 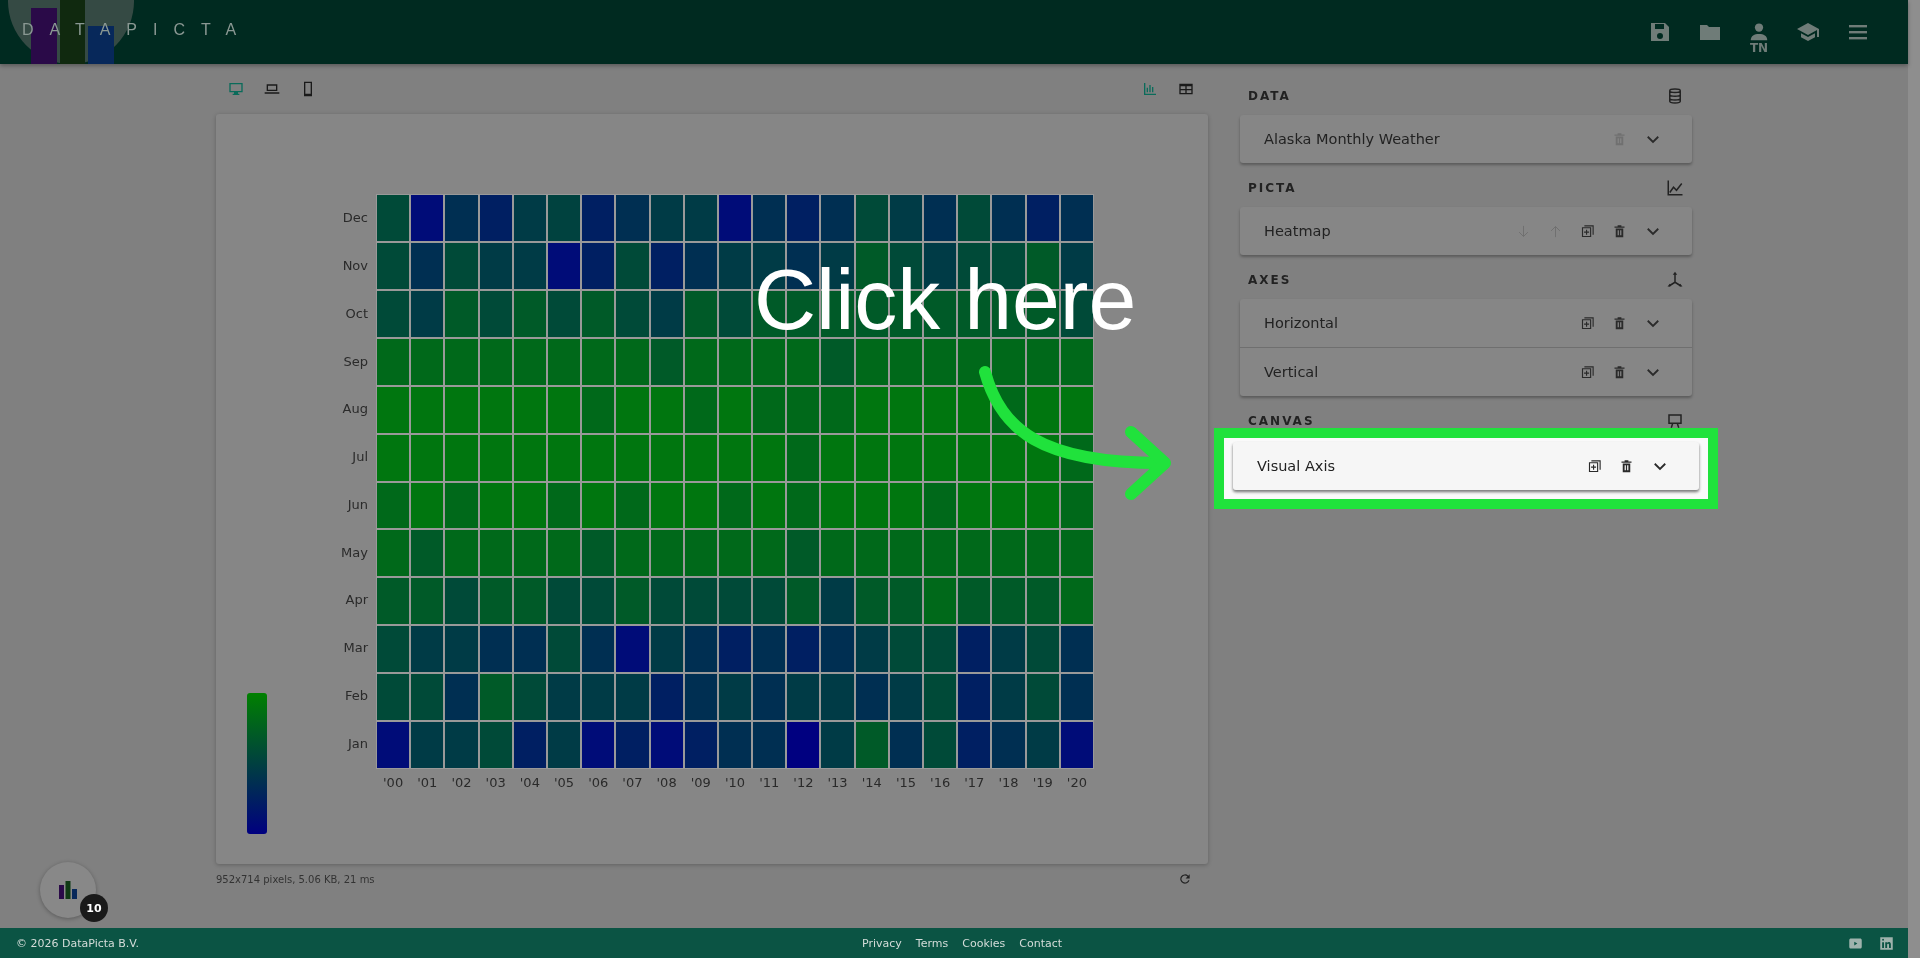 I want to click on row-label: Aug, so click(x=354, y=409).